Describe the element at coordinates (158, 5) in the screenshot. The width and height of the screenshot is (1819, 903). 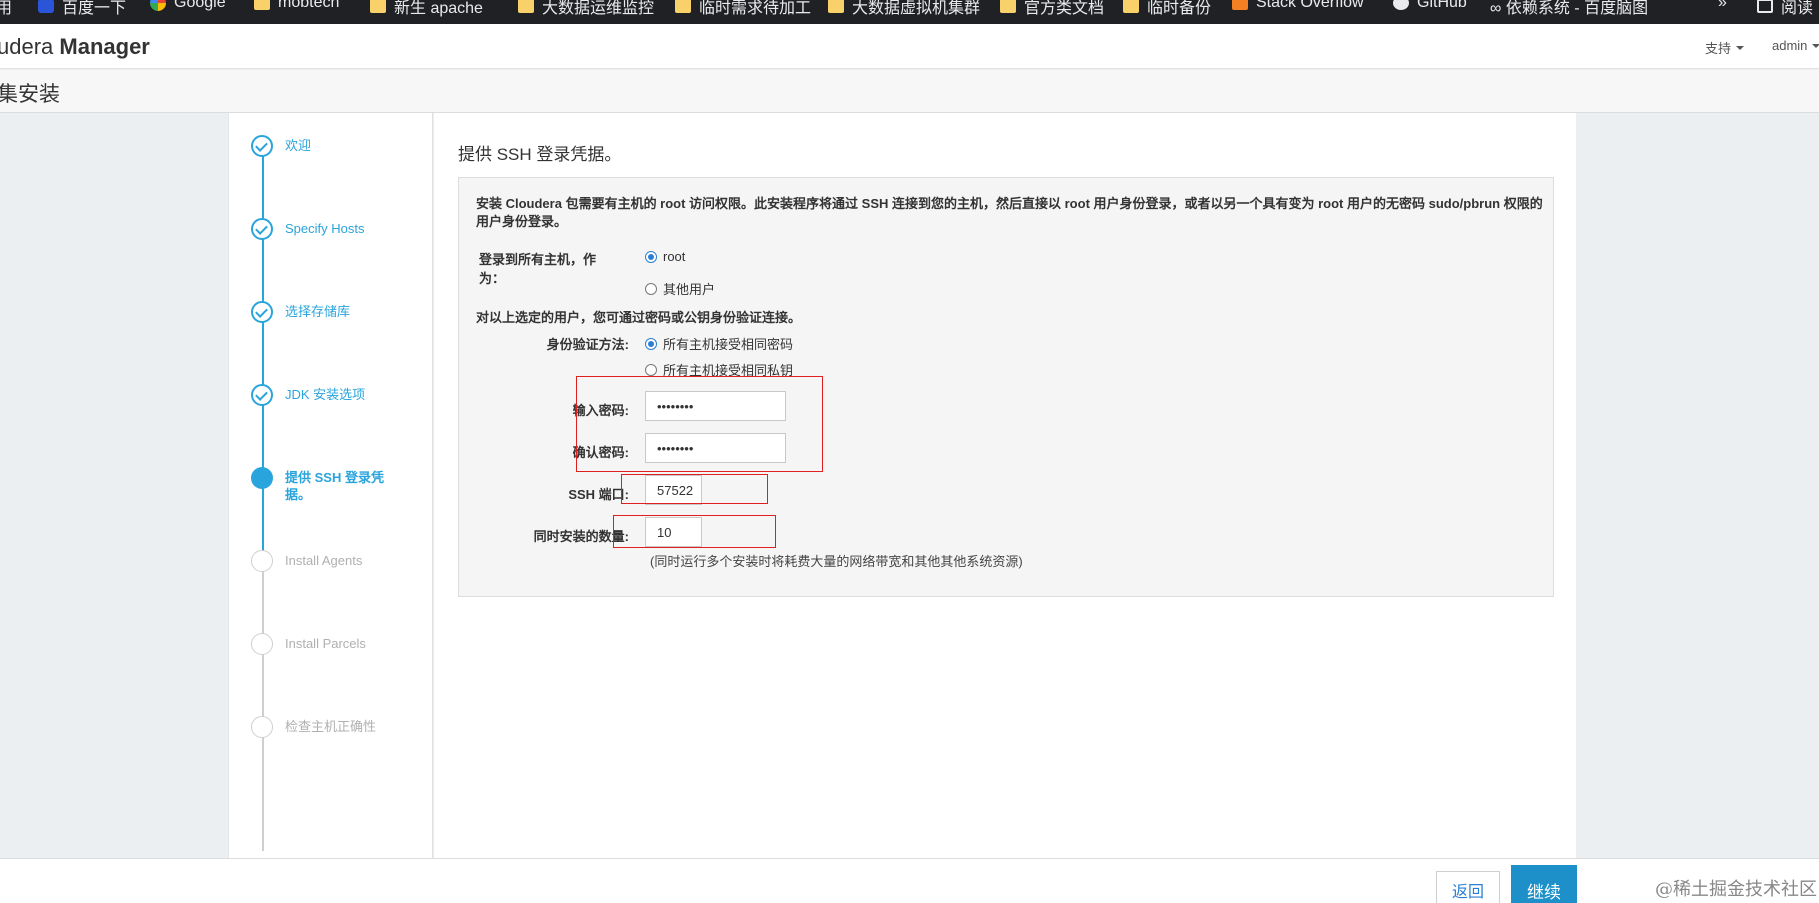
I see `google-icon` at that location.